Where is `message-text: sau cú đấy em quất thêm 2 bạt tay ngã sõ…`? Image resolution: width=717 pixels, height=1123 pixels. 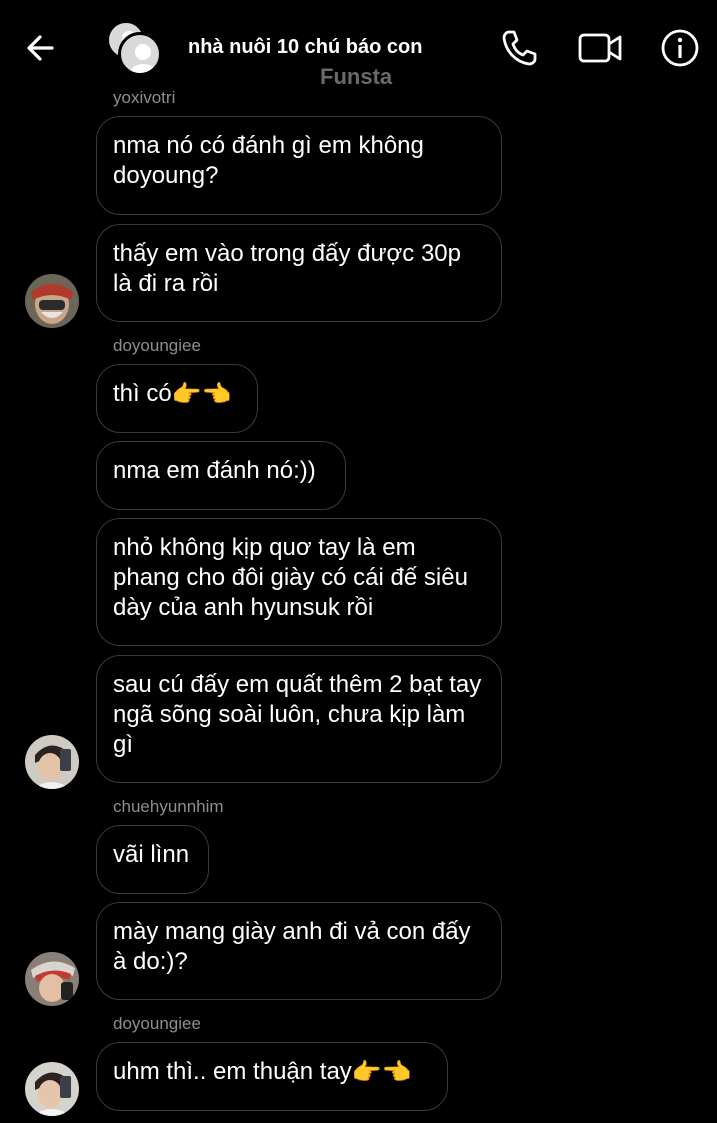 message-text: sau cú đấy em quất thêm 2 bạt tay ngã sõ… is located at coordinates (297, 714).